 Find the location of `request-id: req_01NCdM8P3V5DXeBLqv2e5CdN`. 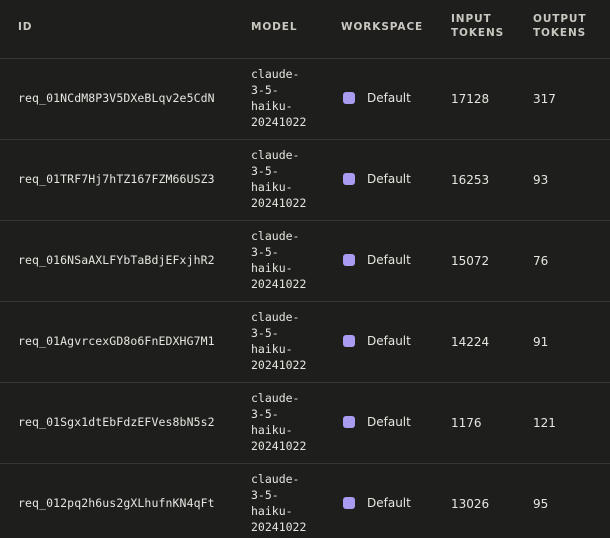

request-id: req_01NCdM8P3V5DXeBLqv2e5CdN is located at coordinates (116, 98).